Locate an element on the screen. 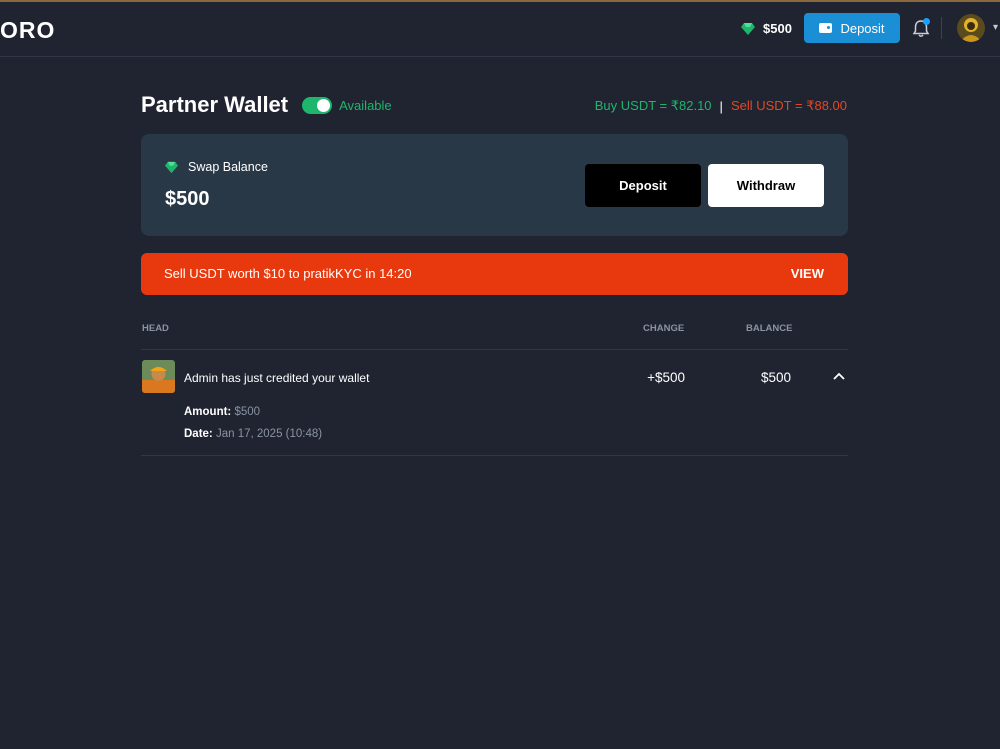 The width and height of the screenshot is (1000, 749). column-balance: BALANCE is located at coordinates (769, 328).